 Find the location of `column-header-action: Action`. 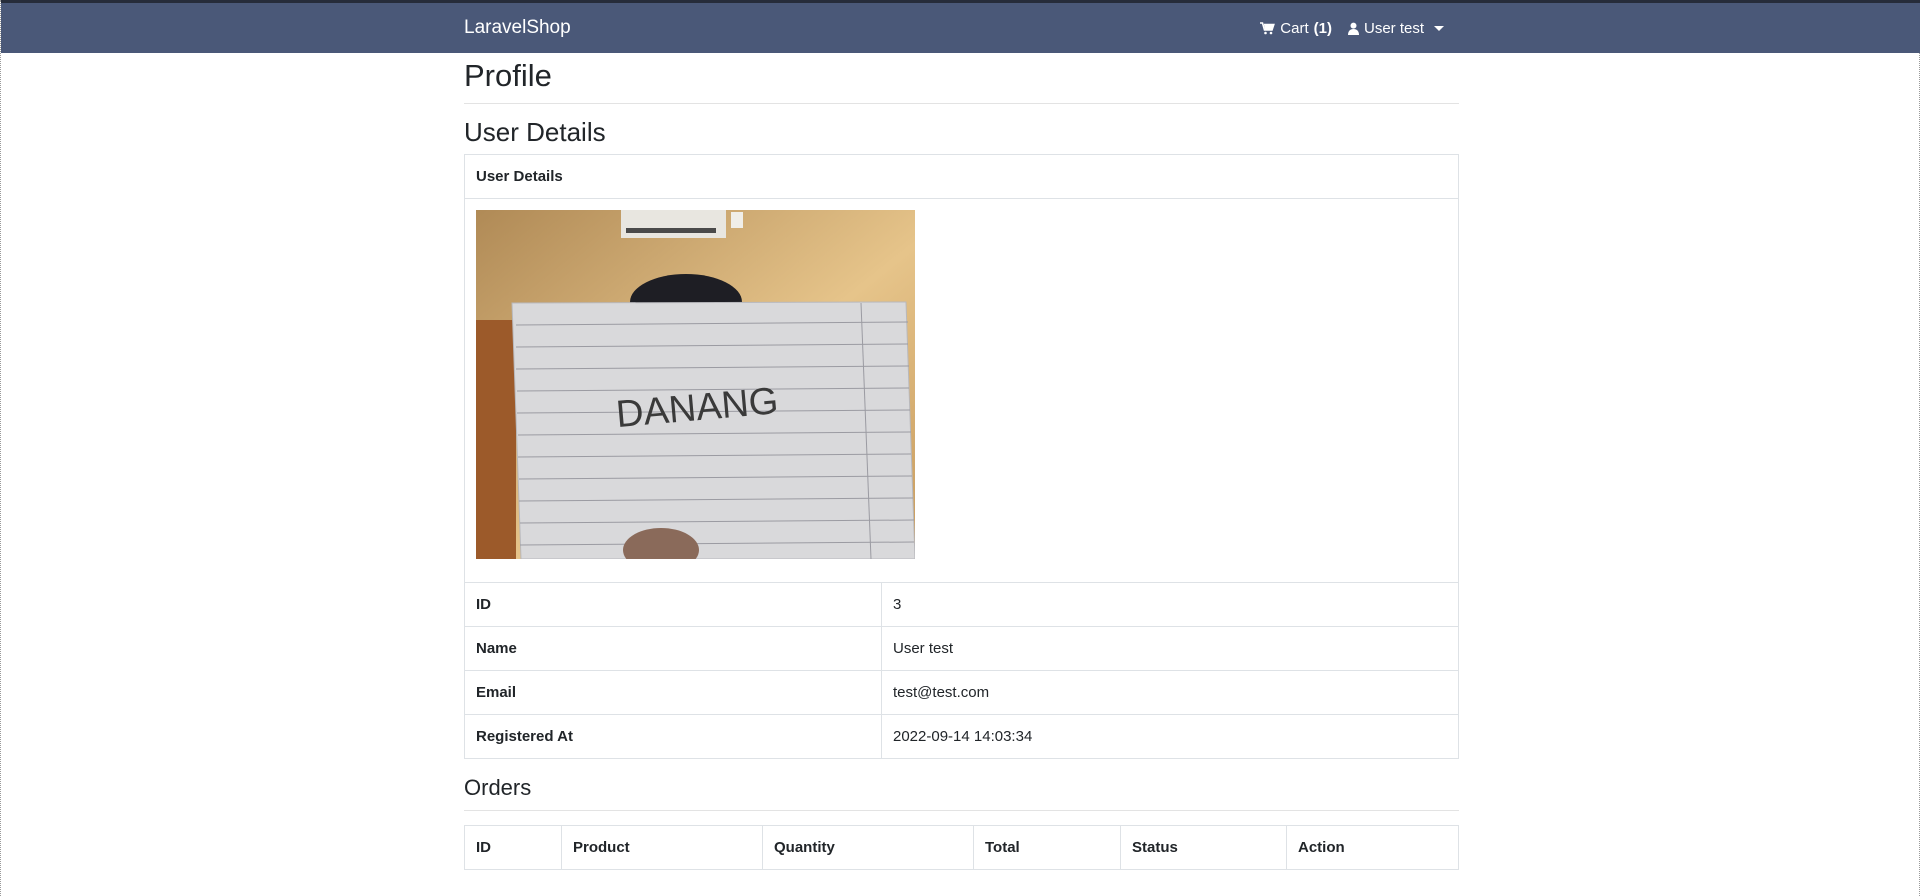

column-header-action: Action is located at coordinates (1372, 847).